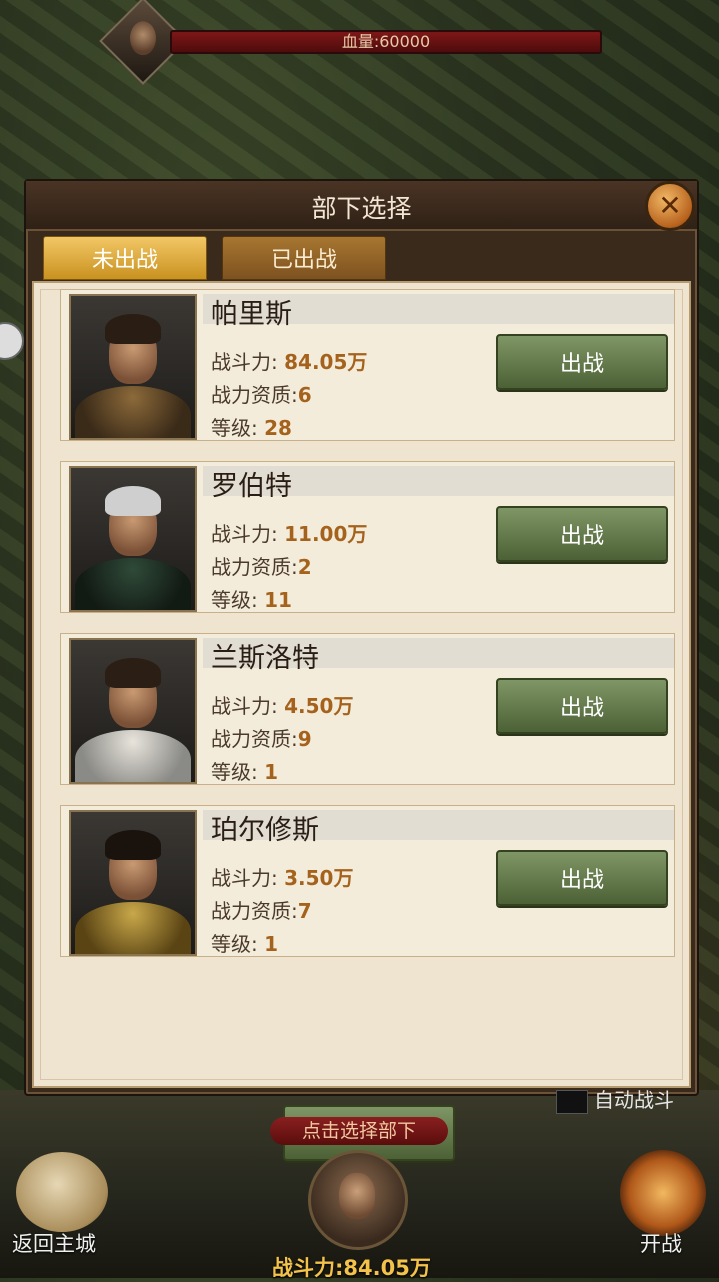 The height and width of the screenshot is (1282, 719). What do you see at coordinates (251, 314) in the screenshot?
I see `general-name: 帕里斯` at bounding box center [251, 314].